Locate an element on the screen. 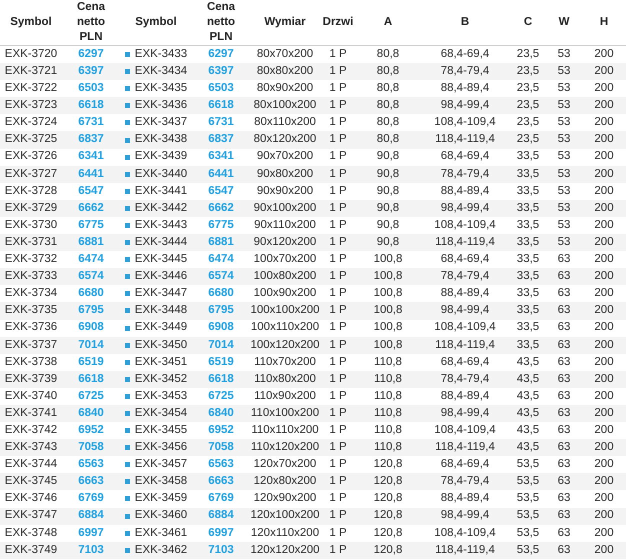 Image resolution: width=626 pixels, height=560 pixels. table-cell-text: 90x90x200 is located at coordinates (285, 191).